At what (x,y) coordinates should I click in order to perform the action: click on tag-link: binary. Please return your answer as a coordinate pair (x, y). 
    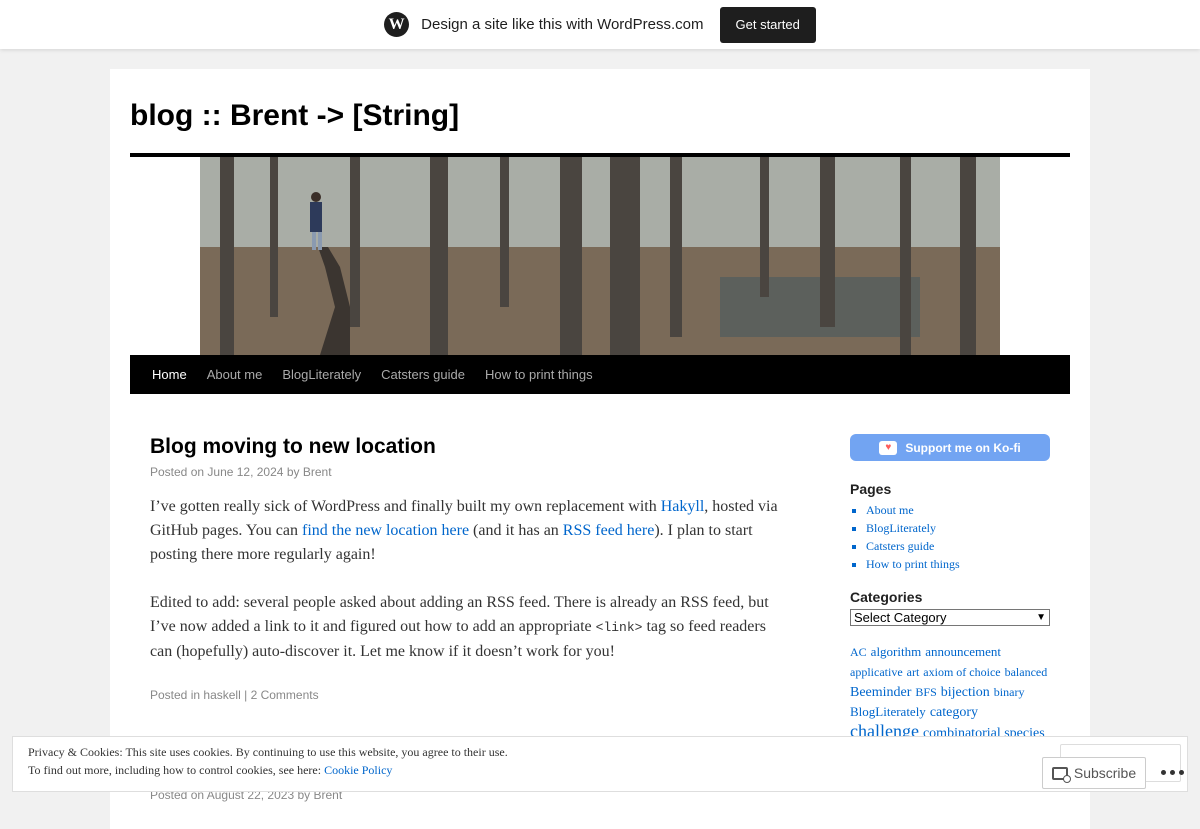
    Looking at the image, I should click on (1009, 692).